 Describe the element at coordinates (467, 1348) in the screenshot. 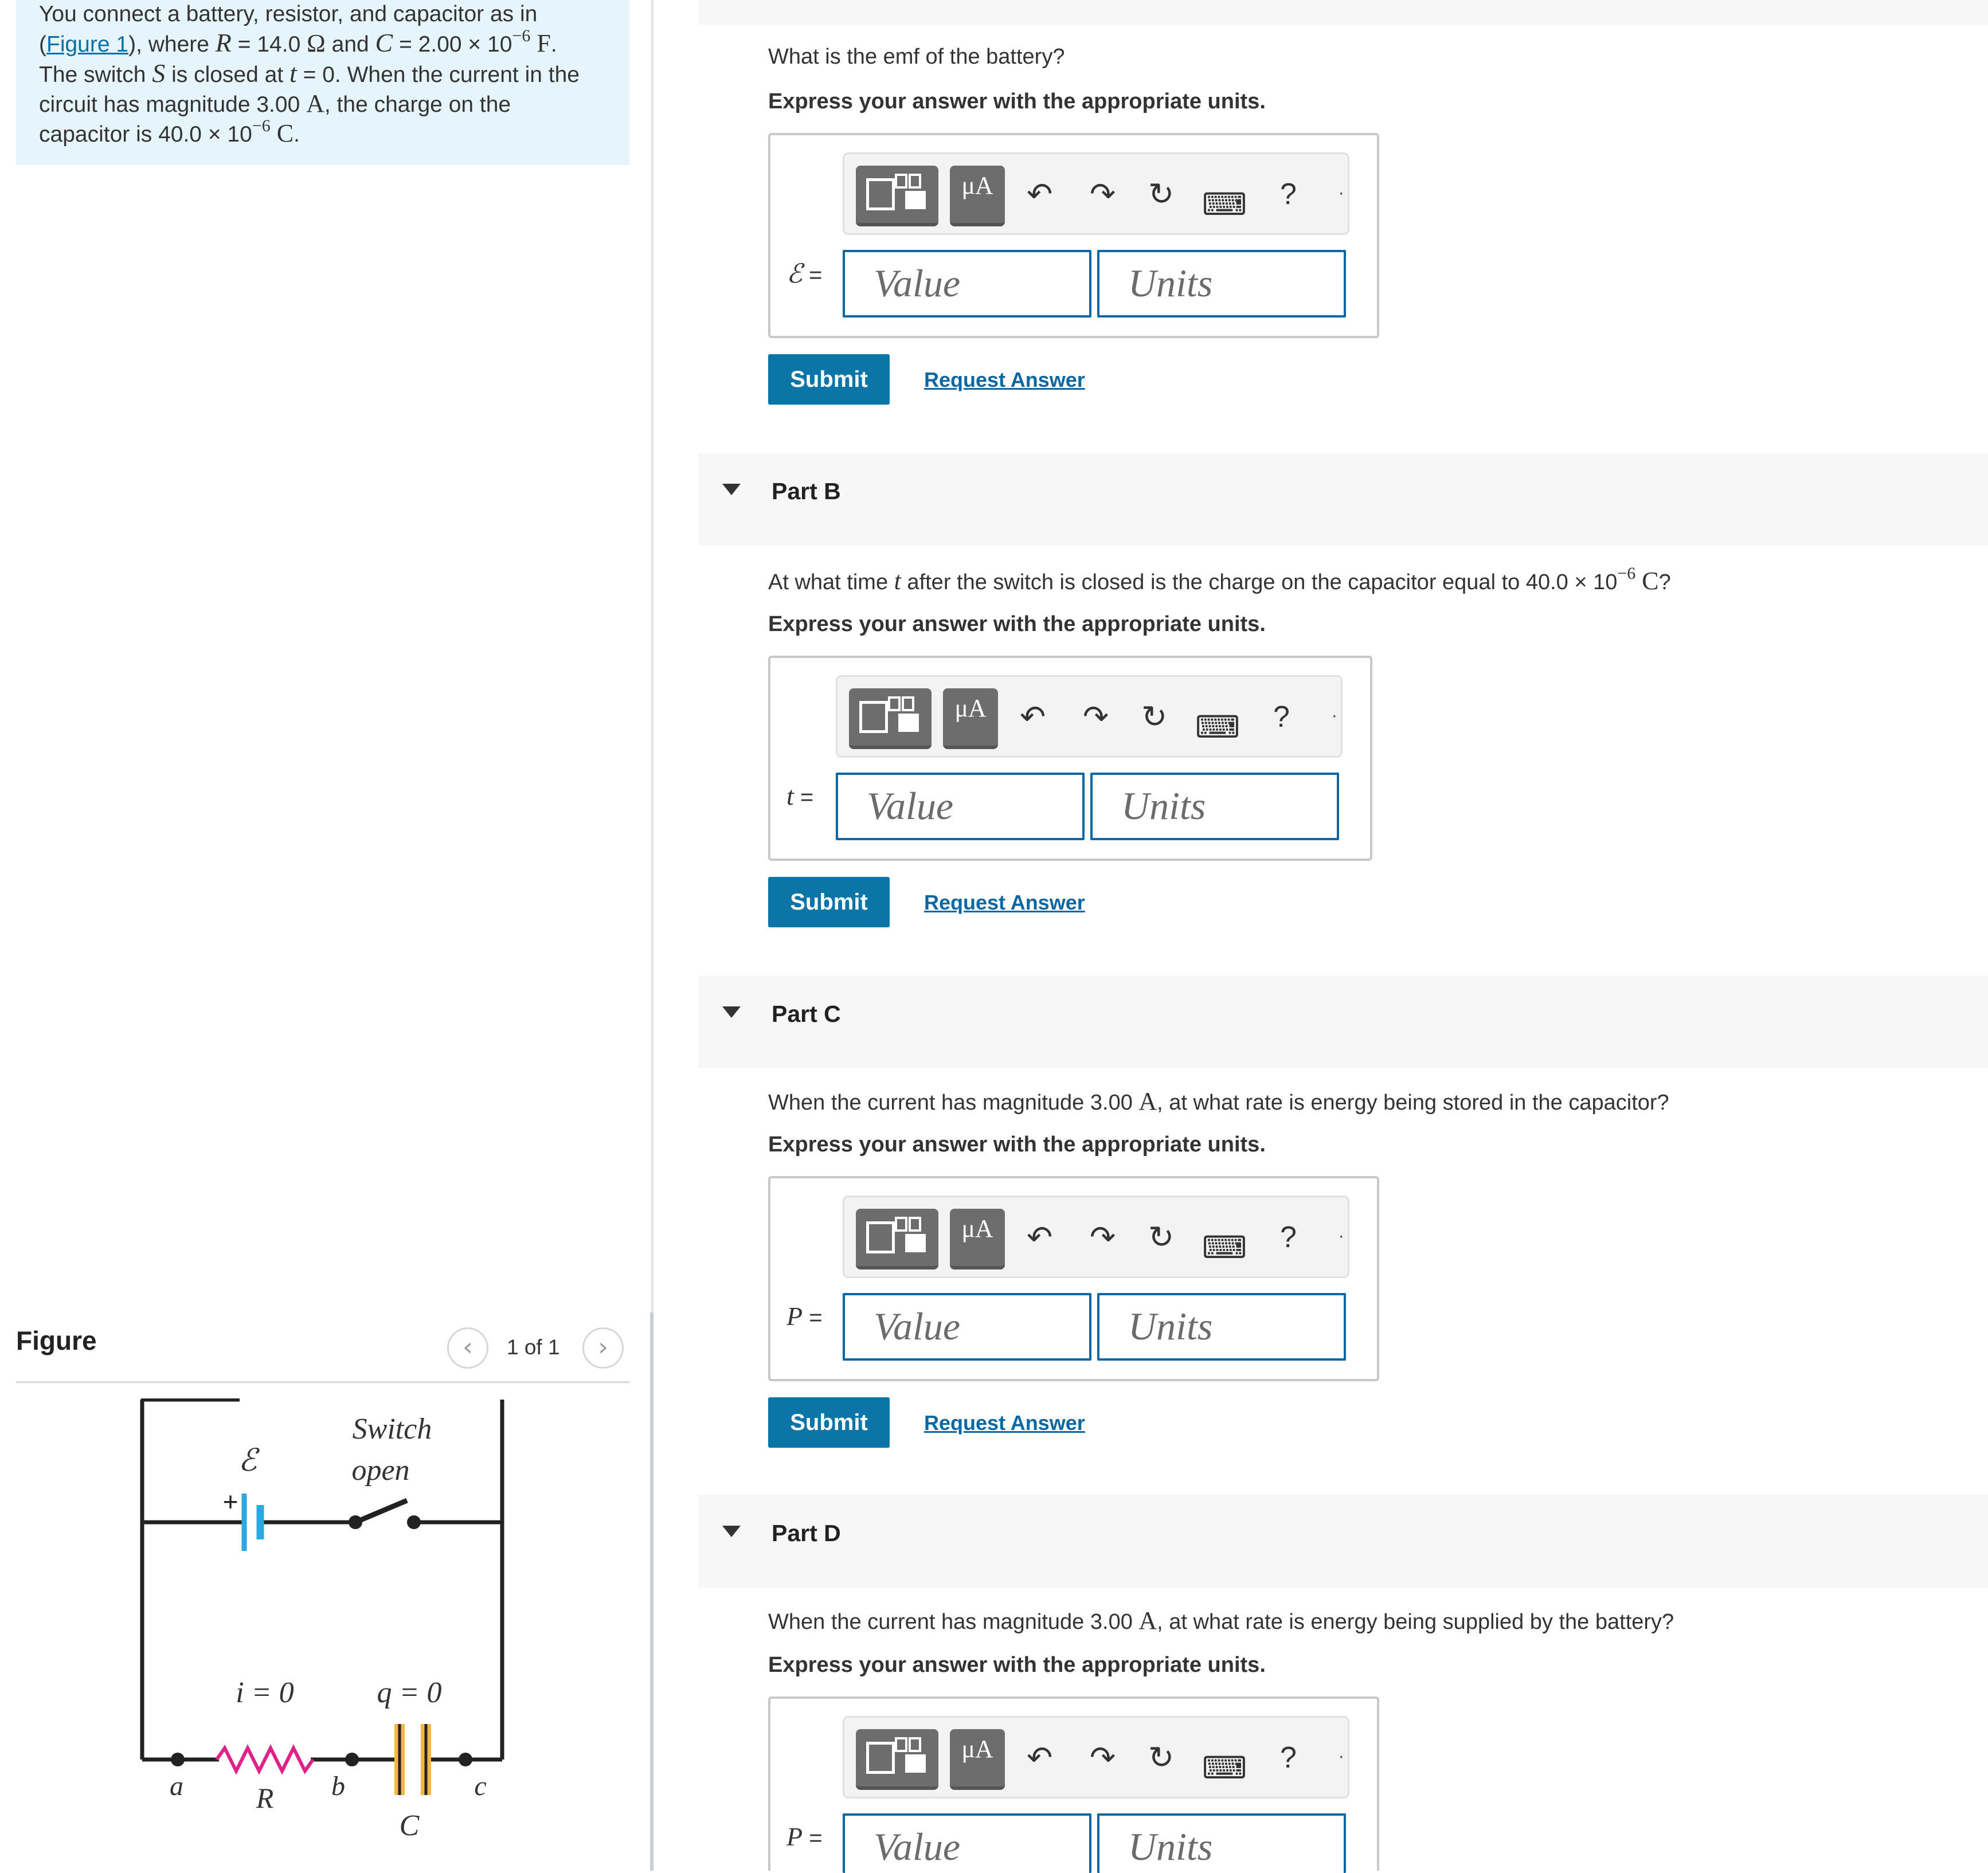

I see `figure-prev-button: ‹` at that location.